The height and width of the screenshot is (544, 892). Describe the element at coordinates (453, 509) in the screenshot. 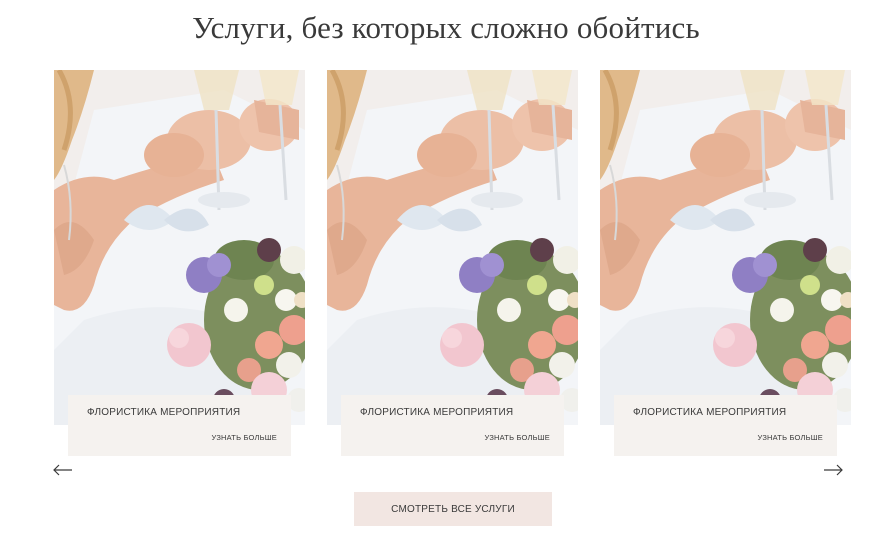

I see `view-all-services-button: СМОТРЕТЬ ВСЕ УСЛУГИ` at that location.